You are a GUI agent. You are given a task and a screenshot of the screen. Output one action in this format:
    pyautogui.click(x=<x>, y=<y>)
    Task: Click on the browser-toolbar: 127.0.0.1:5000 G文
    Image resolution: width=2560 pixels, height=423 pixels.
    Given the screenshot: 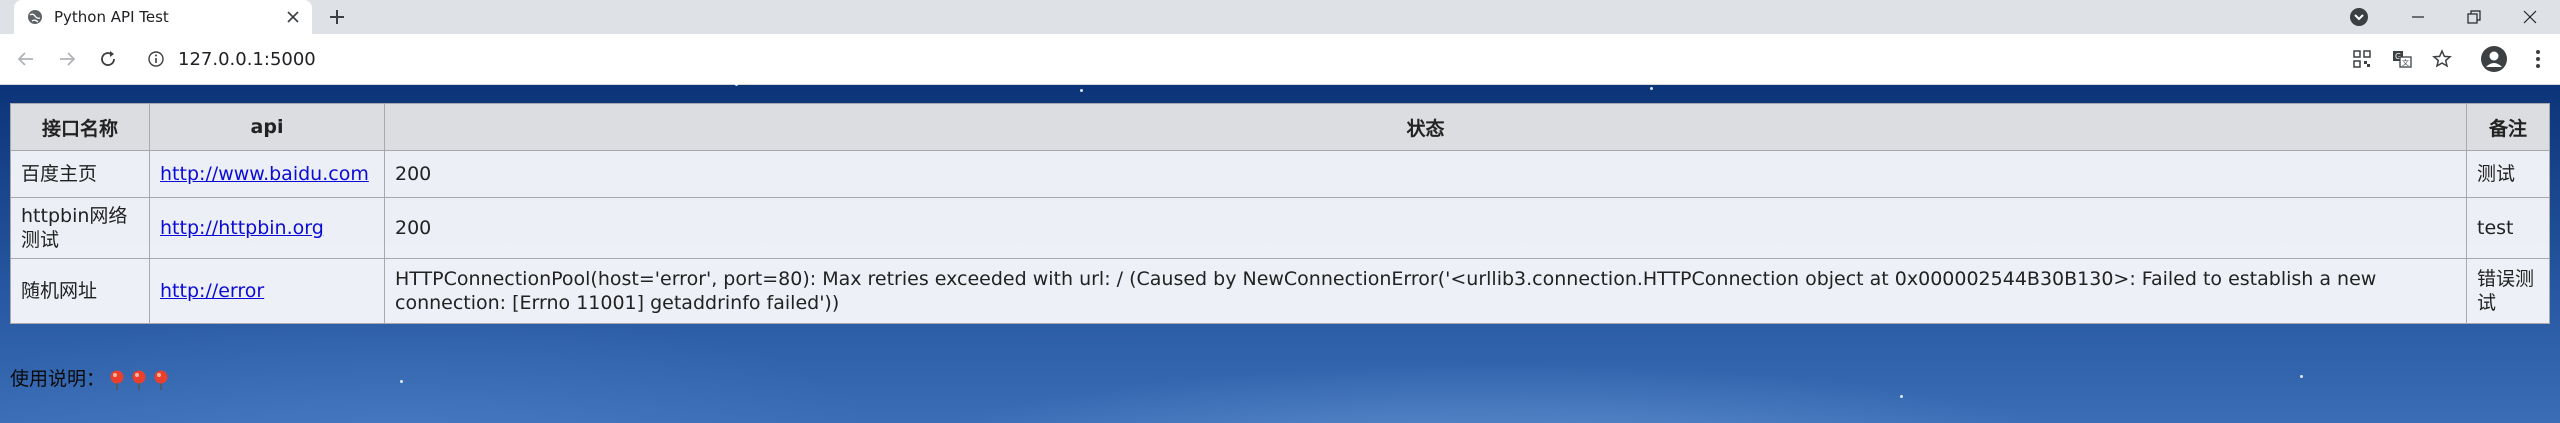 What is the action you would take?
    pyautogui.click(x=1280, y=59)
    